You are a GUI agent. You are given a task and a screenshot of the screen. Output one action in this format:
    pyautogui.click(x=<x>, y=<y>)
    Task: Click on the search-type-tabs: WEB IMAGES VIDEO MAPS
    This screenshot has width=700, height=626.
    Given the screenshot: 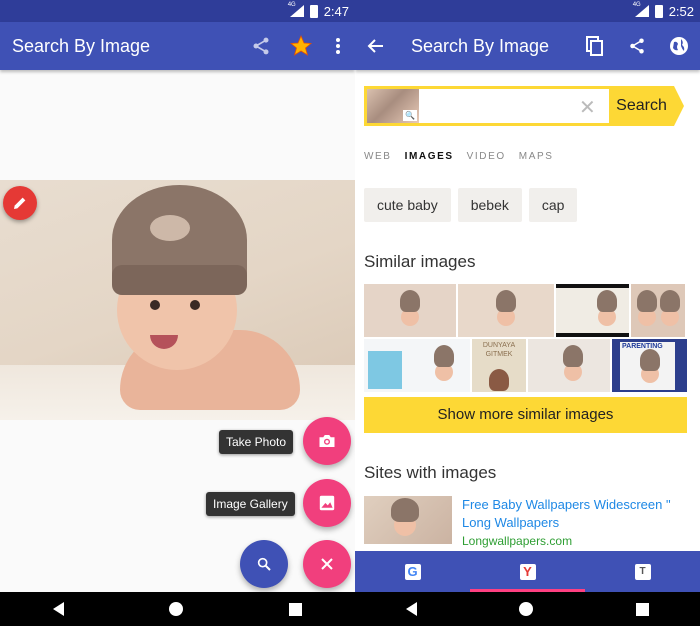 What is the action you would take?
    pyautogui.click(x=459, y=156)
    